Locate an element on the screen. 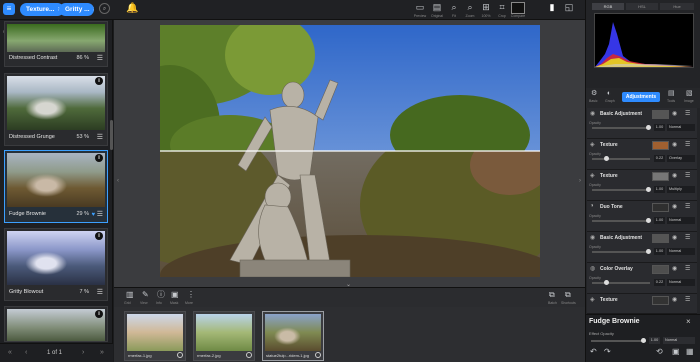 The height and width of the screenshot is (362, 700). tab-hsl: HSL is located at coordinates (642, 6).